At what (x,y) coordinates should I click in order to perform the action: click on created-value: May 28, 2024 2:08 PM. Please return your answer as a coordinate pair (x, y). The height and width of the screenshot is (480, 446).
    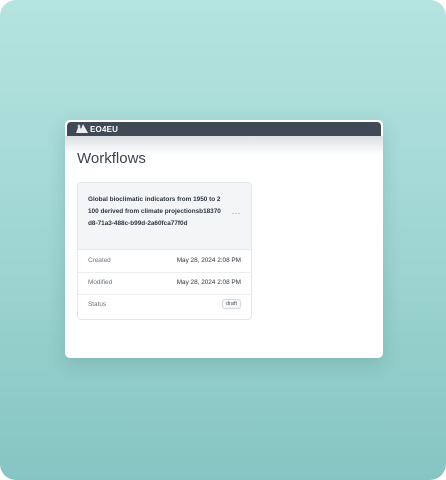
    Looking at the image, I should click on (208, 260).